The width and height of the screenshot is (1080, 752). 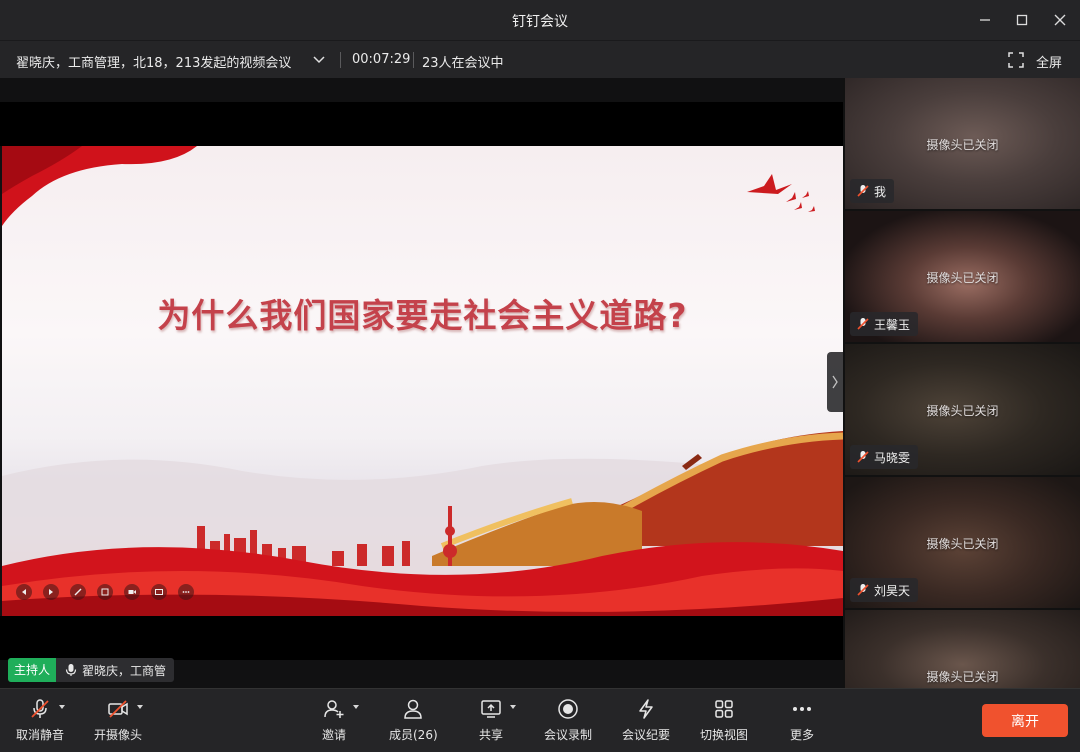 I want to click on participant-tile: 摄像头已关闭 刘昊天, so click(x=962, y=542).